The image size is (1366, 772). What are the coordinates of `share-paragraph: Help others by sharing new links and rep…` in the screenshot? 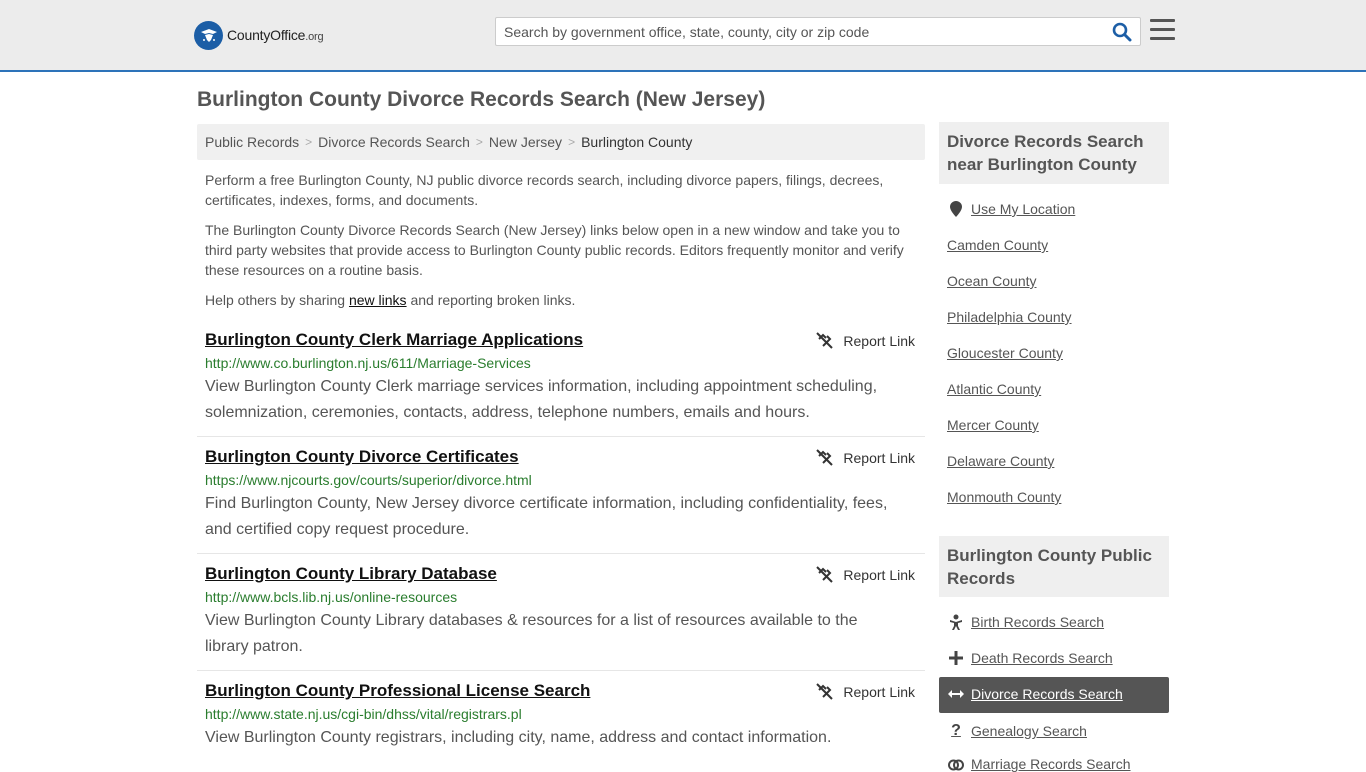 It's located at (390, 300).